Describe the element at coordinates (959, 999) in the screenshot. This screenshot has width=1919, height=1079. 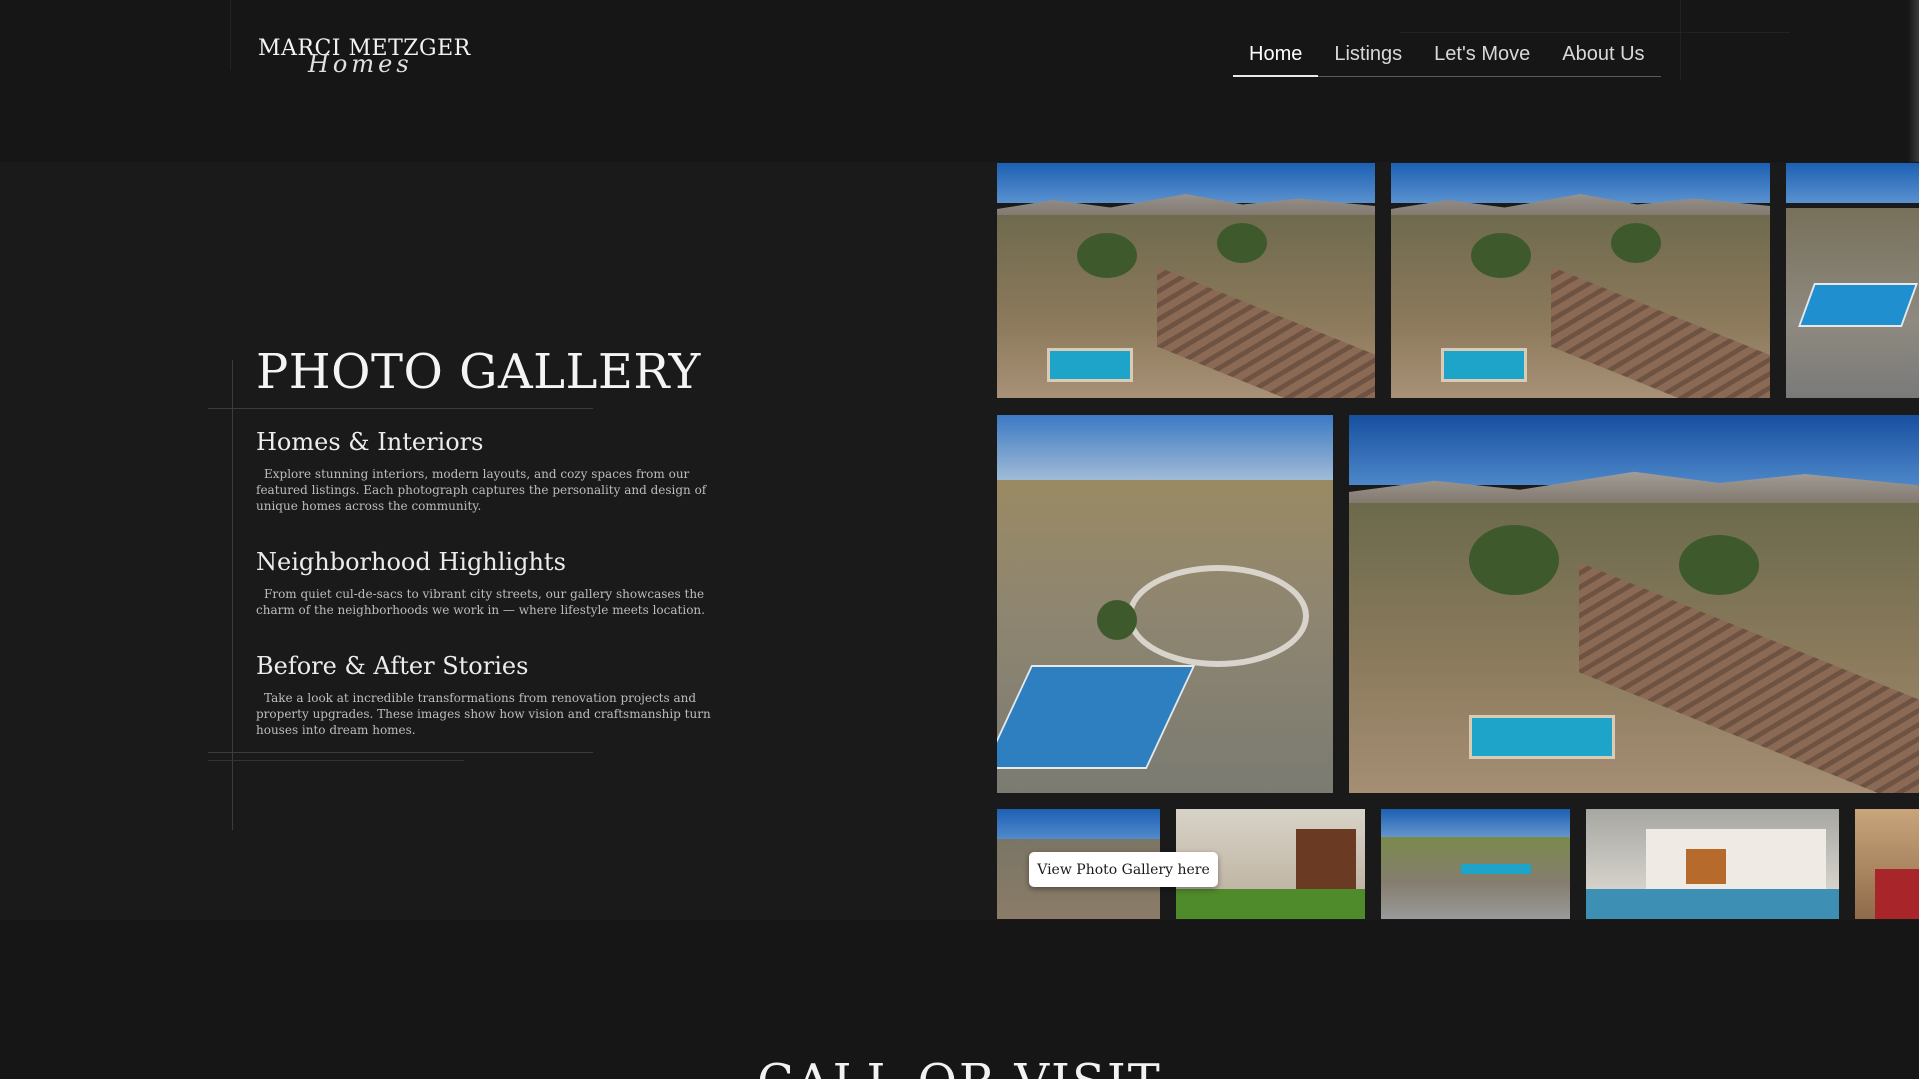
I see `contact-section: CALL OR VISIT` at that location.